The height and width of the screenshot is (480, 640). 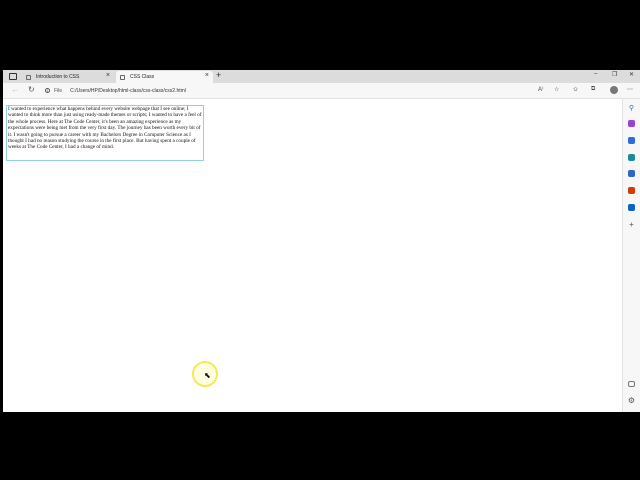 I want to click on settings-gear-icon: ⚙, so click(x=631, y=400).